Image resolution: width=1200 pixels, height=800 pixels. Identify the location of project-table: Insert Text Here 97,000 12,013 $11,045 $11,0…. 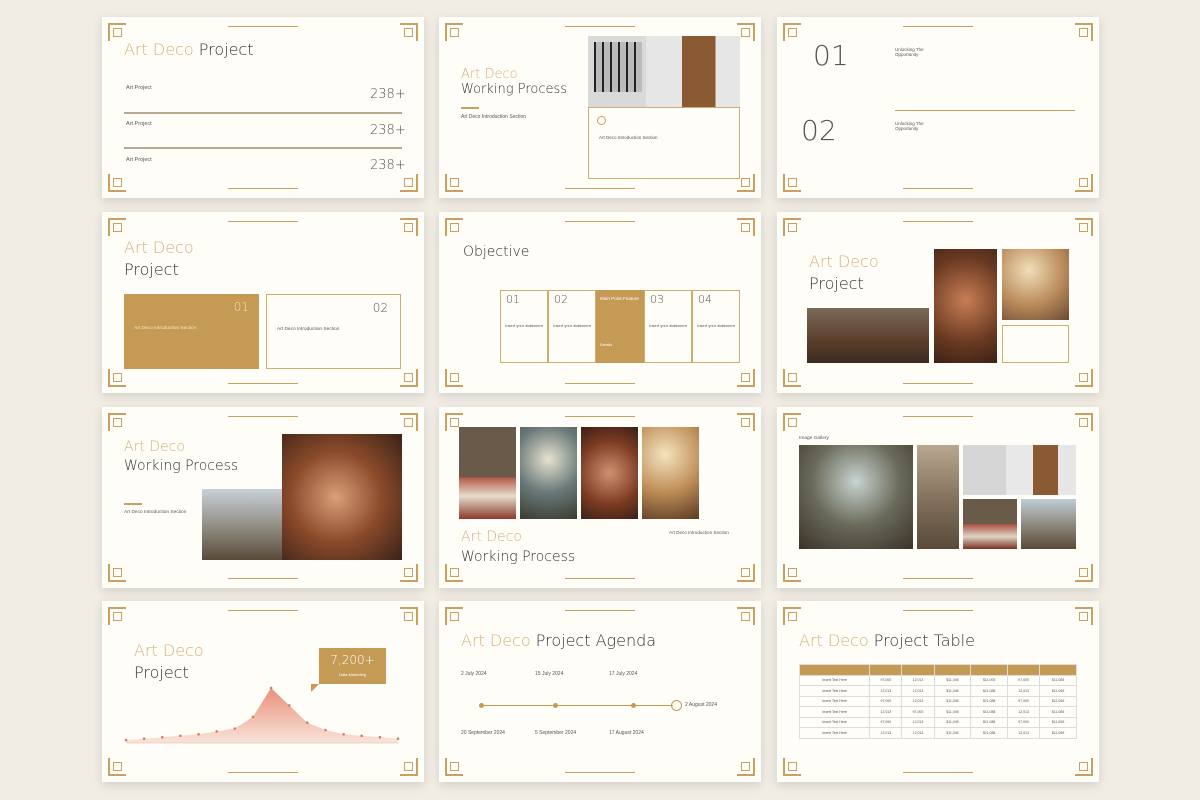
(937, 701).